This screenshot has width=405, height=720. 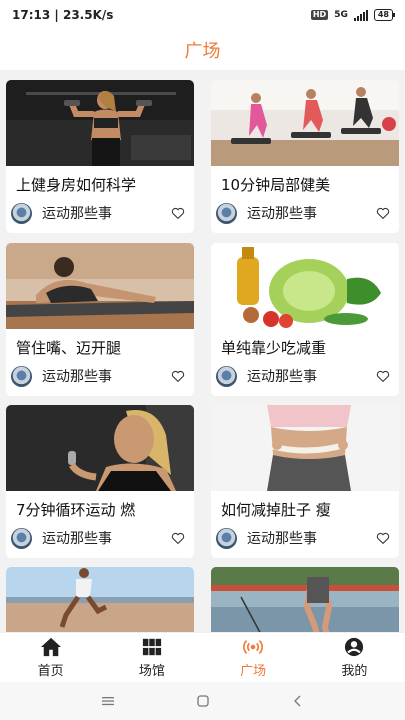 What do you see at coordinates (341, 15) in the screenshot?
I see `network-type: 5G` at bounding box center [341, 15].